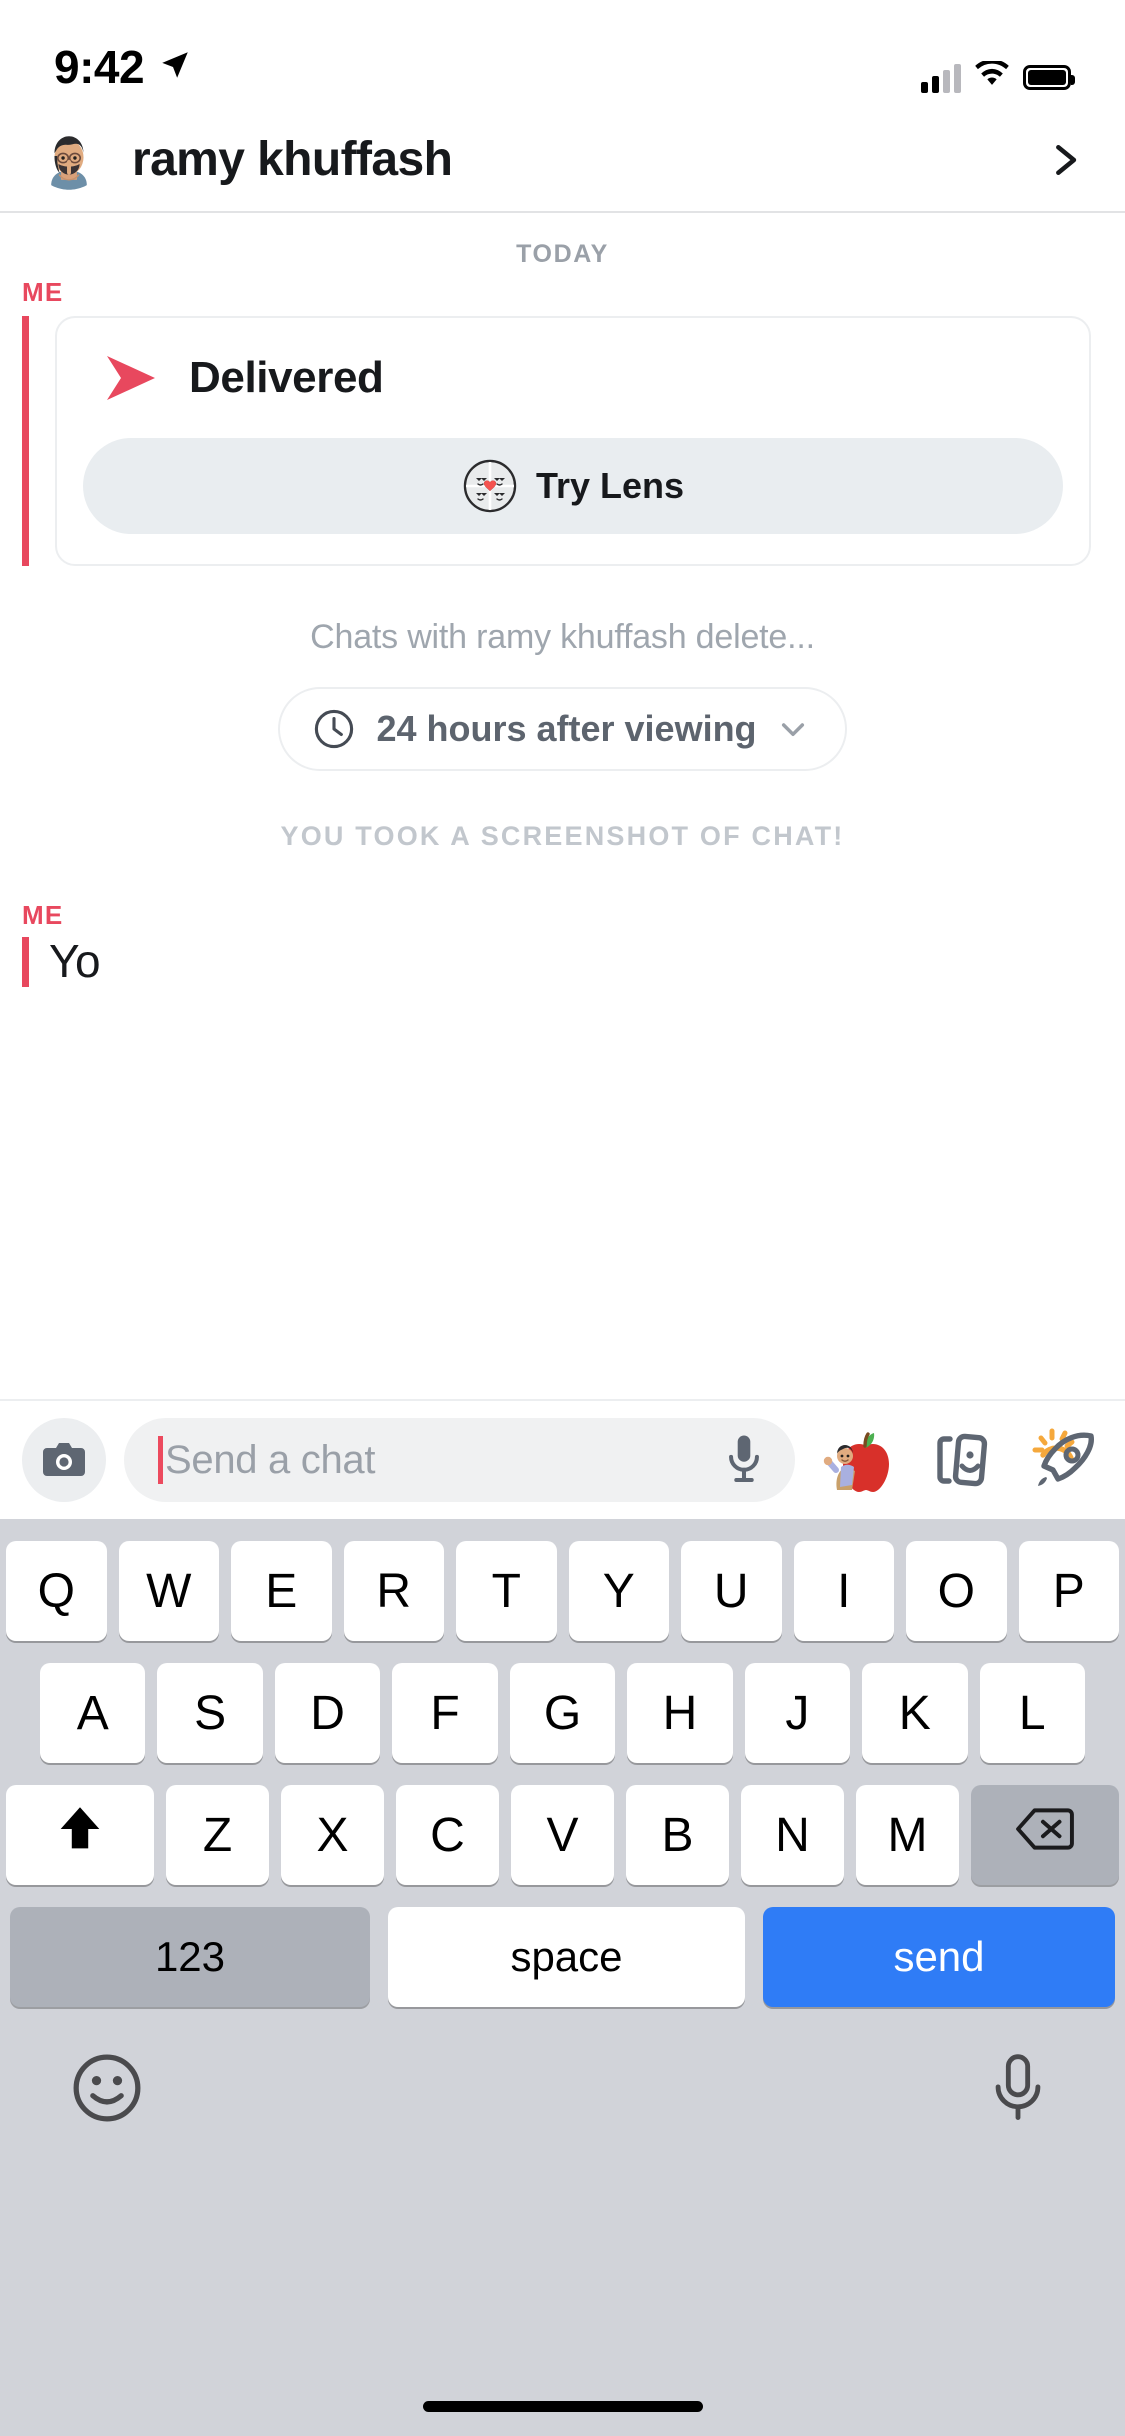  What do you see at coordinates (281, 1591) in the screenshot?
I see `key-e: E` at bounding box center [281, 1591].